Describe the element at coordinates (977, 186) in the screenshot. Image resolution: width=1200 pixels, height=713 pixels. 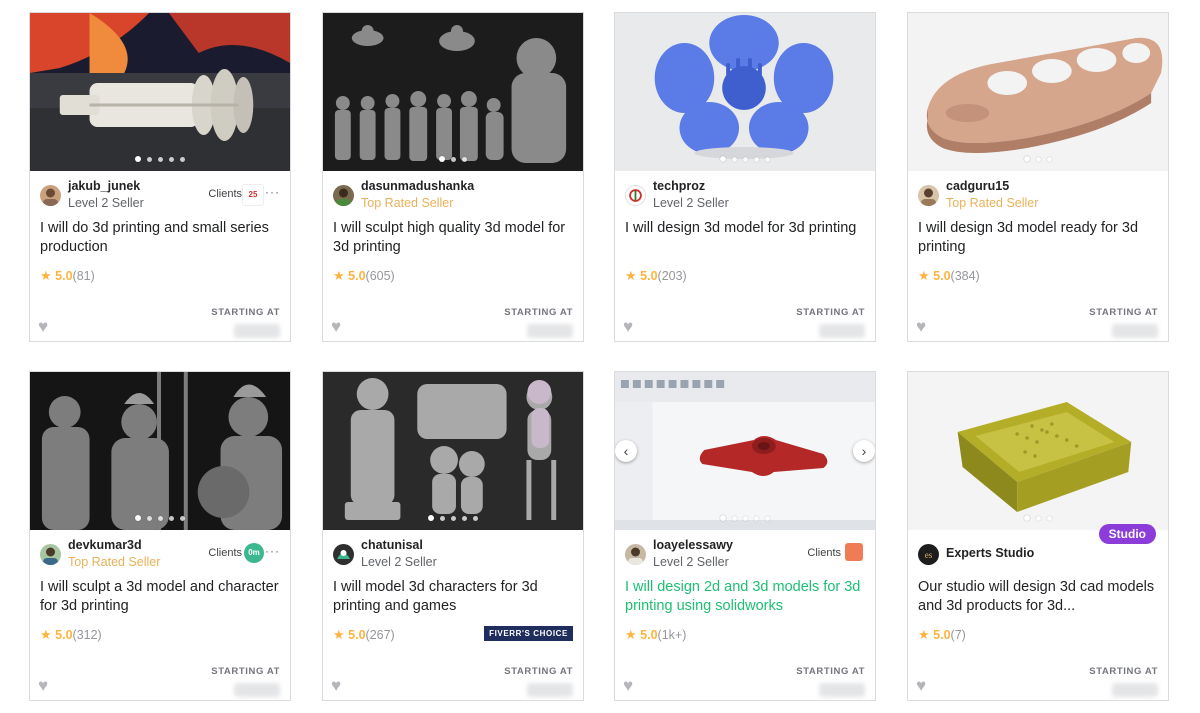
I see `seller-name: cadguru15` at that location.